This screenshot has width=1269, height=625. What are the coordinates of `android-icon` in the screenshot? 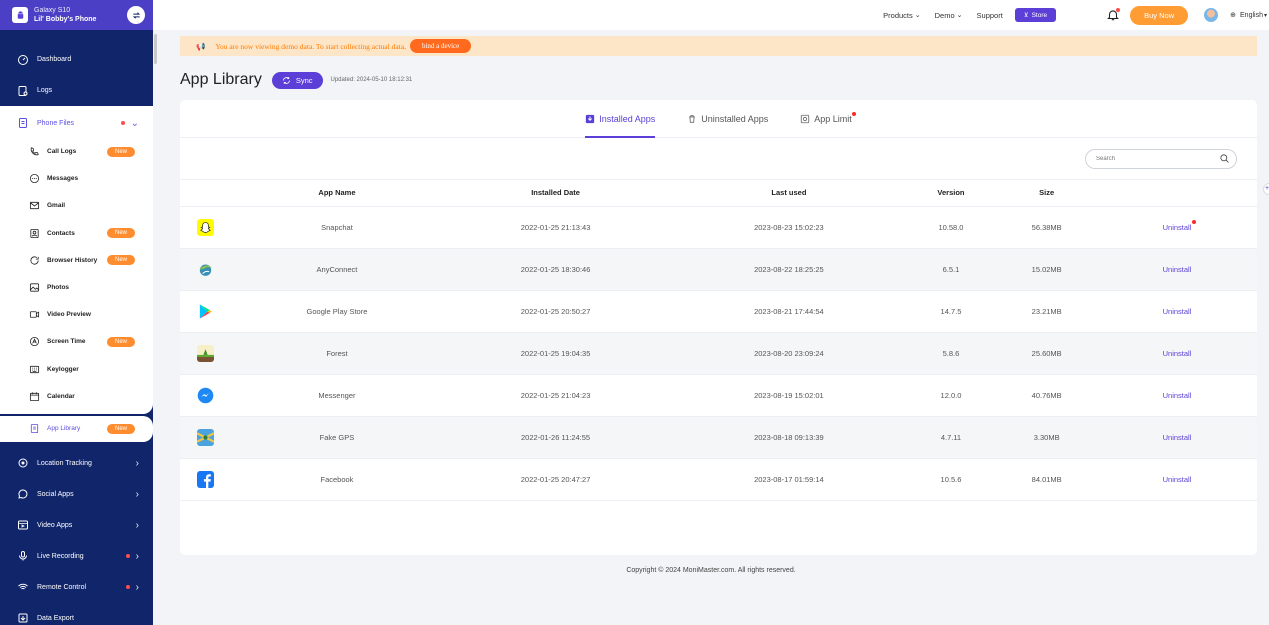 It's located at (20, 15).